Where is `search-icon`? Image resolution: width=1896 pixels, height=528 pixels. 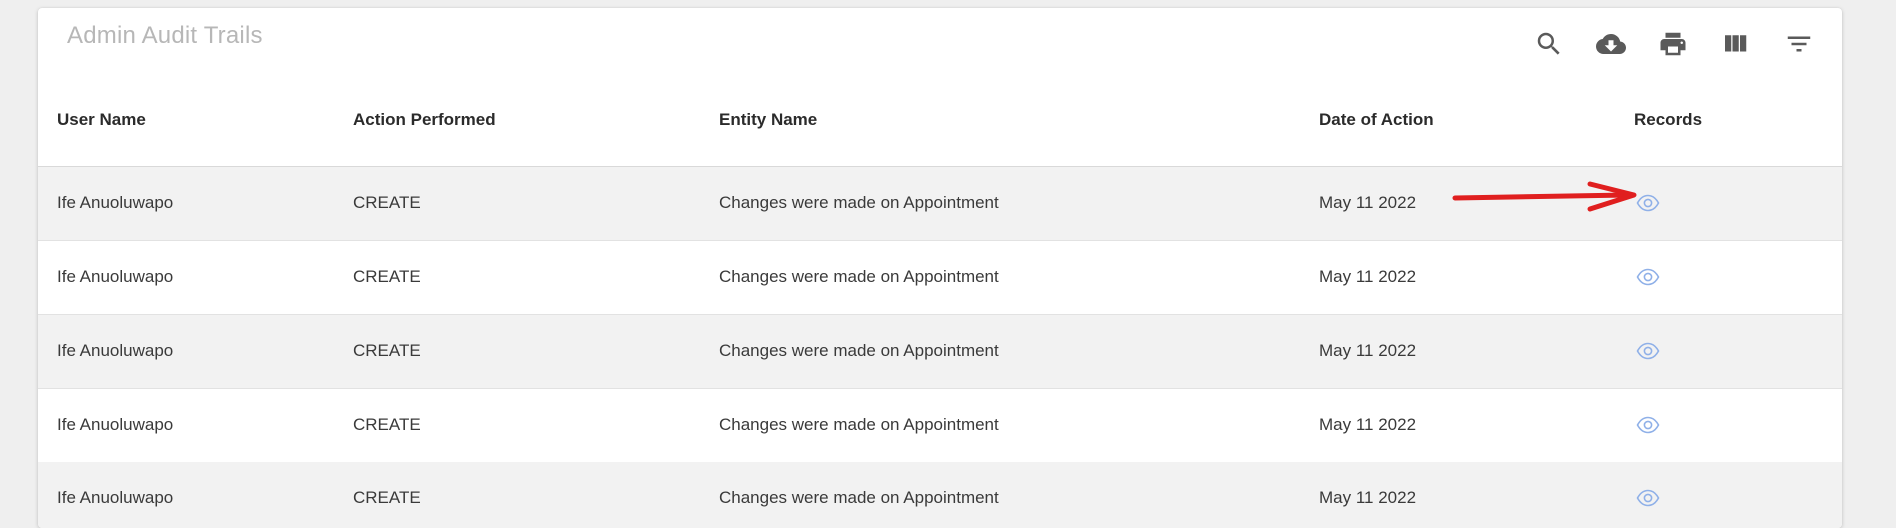
search-icon is located at coordinates (1548, 43).